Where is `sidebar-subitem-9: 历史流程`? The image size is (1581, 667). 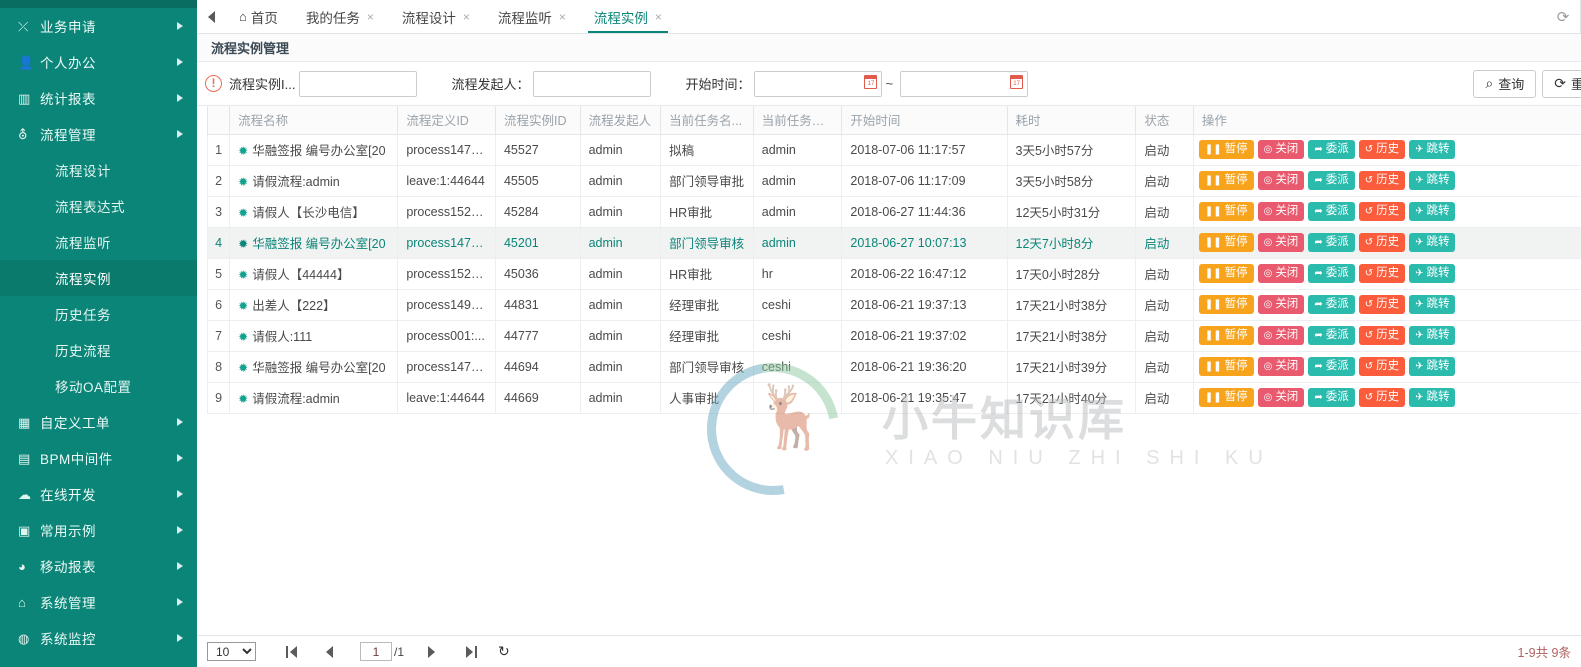 sidebar-subitem-9: 历史流程 is located at coordinates (98, 350).